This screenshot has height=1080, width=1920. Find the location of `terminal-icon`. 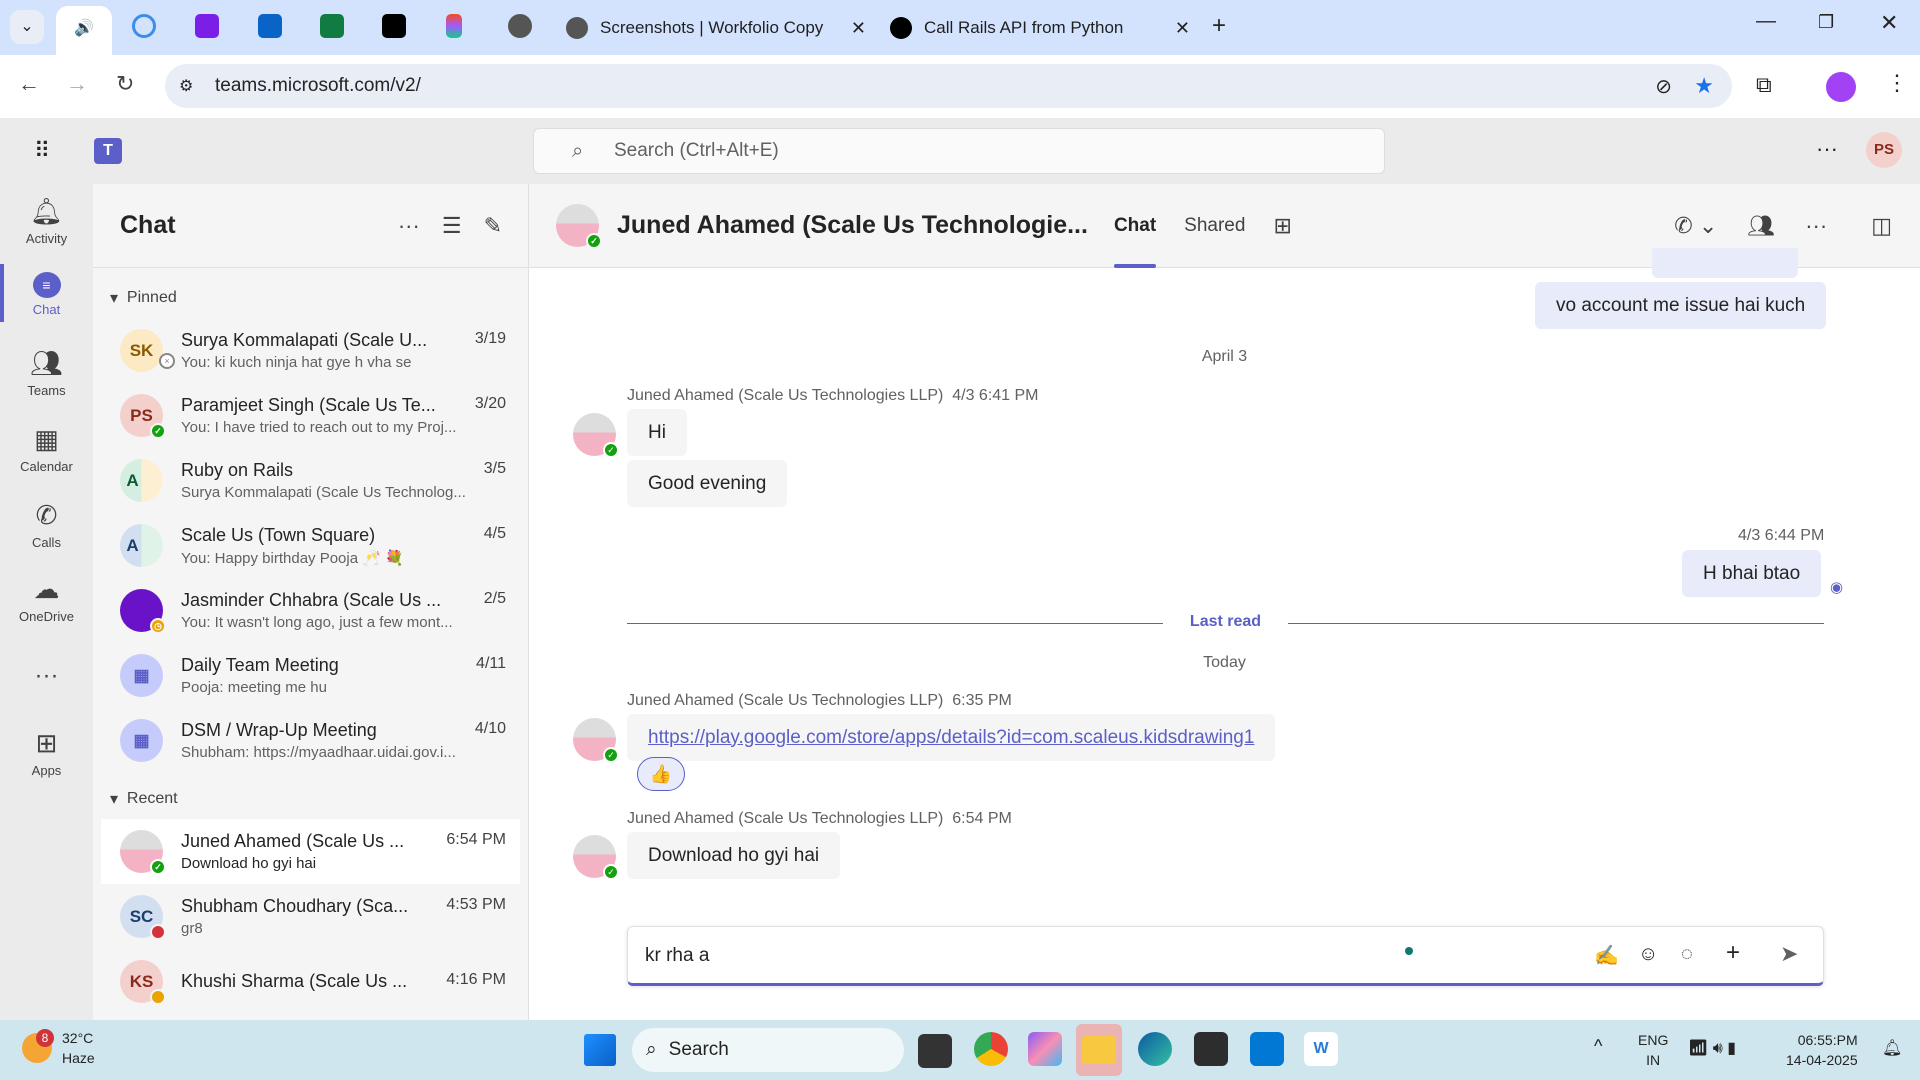

terminal-icon is located at coordinates (1211, 1049).